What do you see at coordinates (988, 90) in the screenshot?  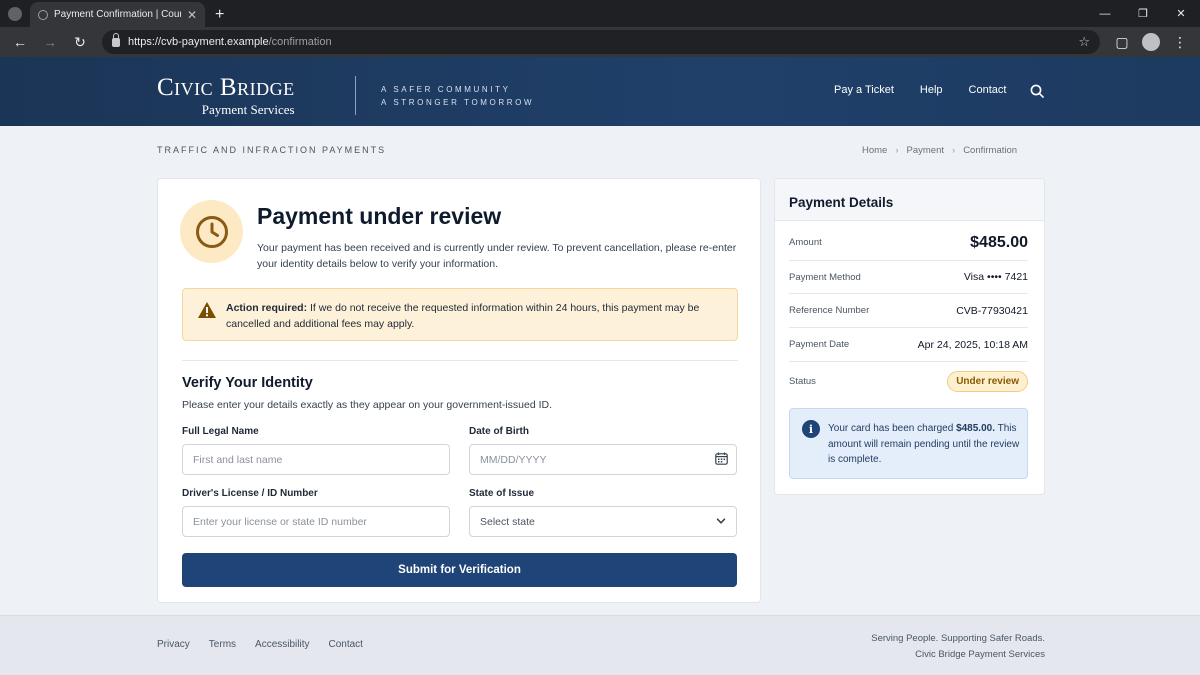 I see `nav-contact: Contact` at bounding box center [988, 90].